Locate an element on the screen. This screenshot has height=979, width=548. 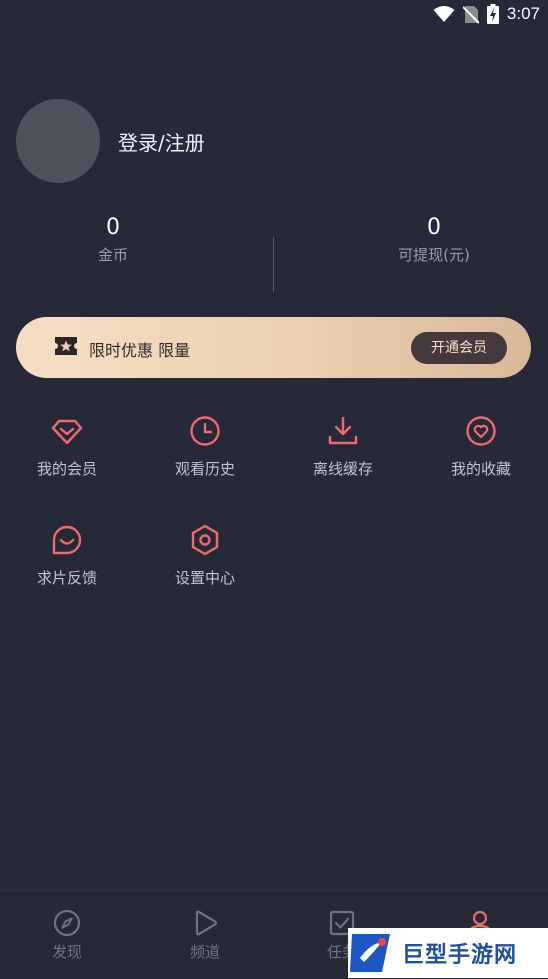
menu-item-settings: 设置中心 is located at coordinates (205, 555).